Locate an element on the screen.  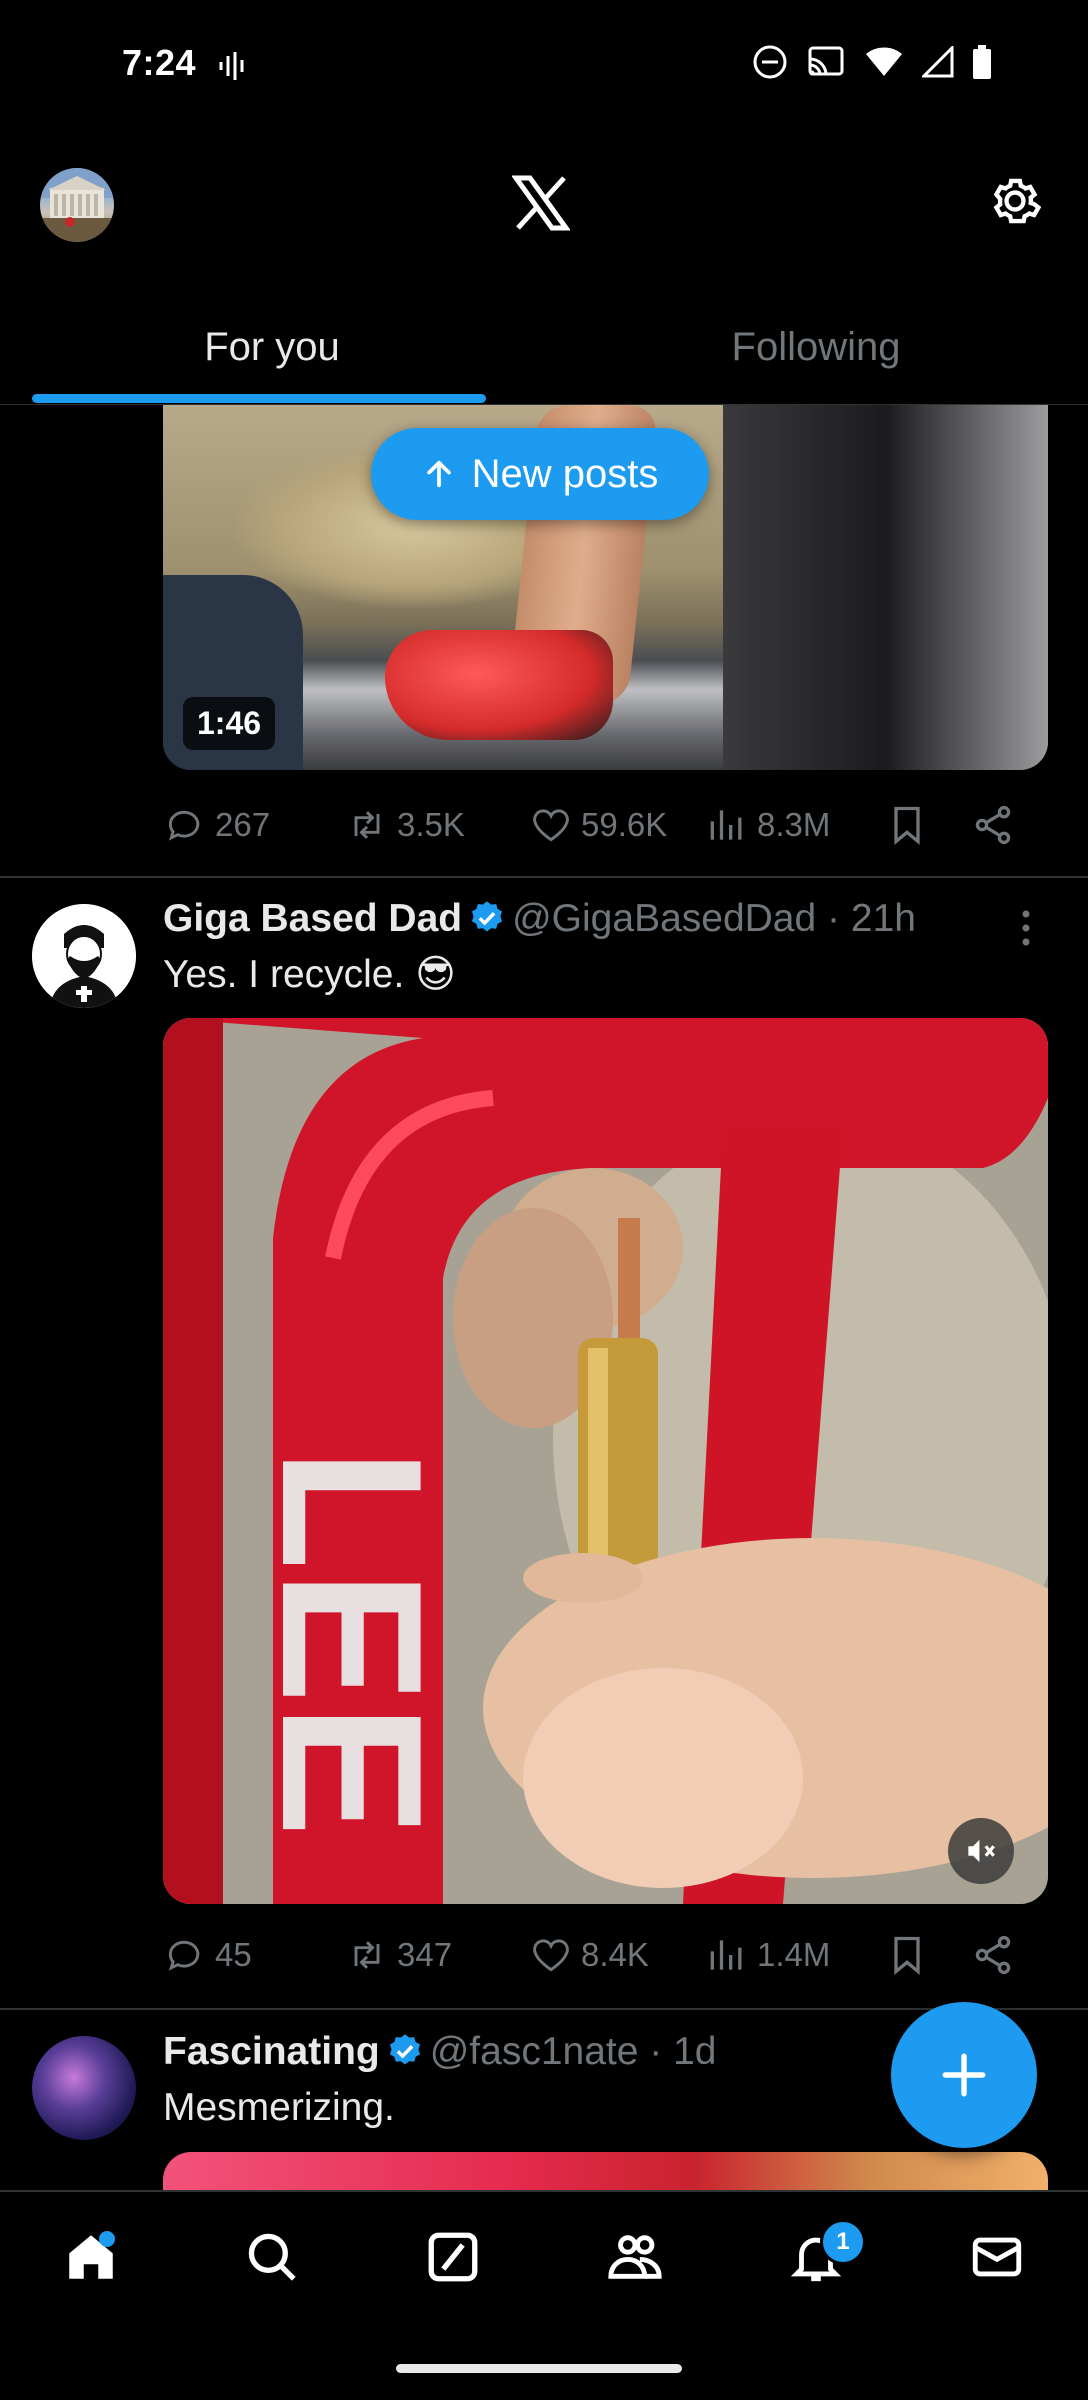
feed-tabs: For you Following is located at coordinates (544, 347).